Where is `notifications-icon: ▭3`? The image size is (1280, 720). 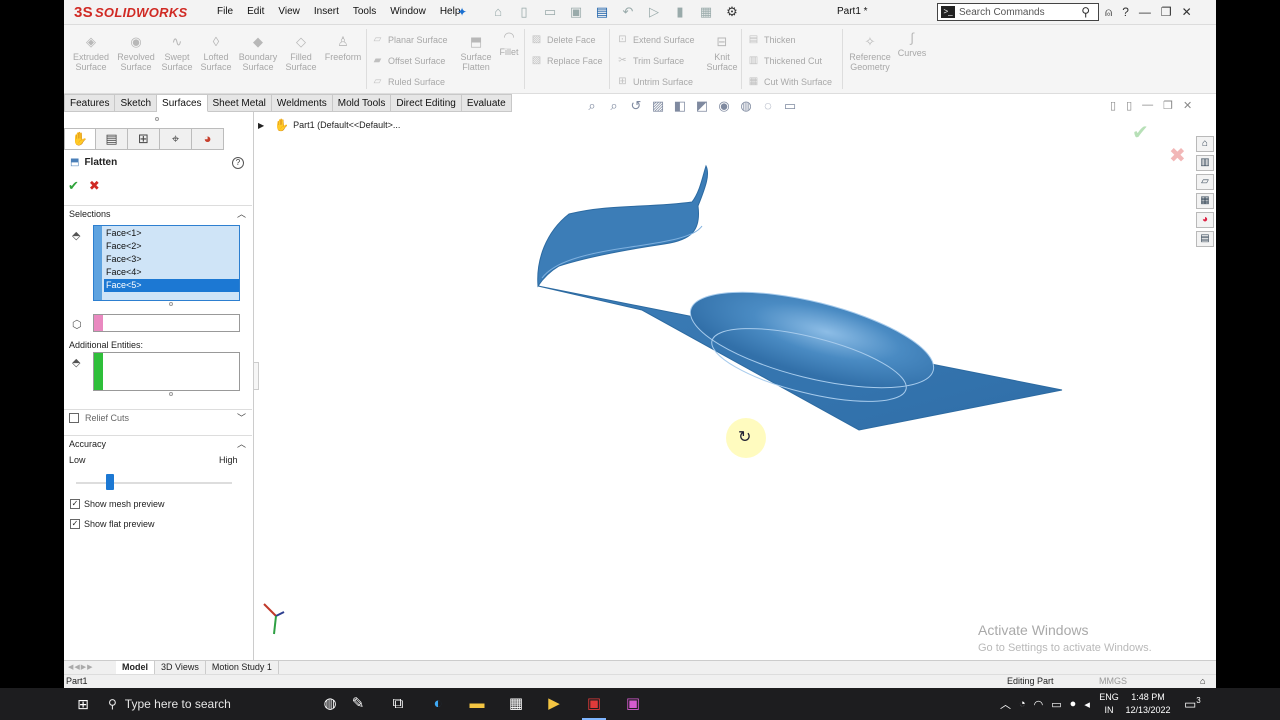 notifications-icon: ▭3 is located at coordinates (1192, 704).